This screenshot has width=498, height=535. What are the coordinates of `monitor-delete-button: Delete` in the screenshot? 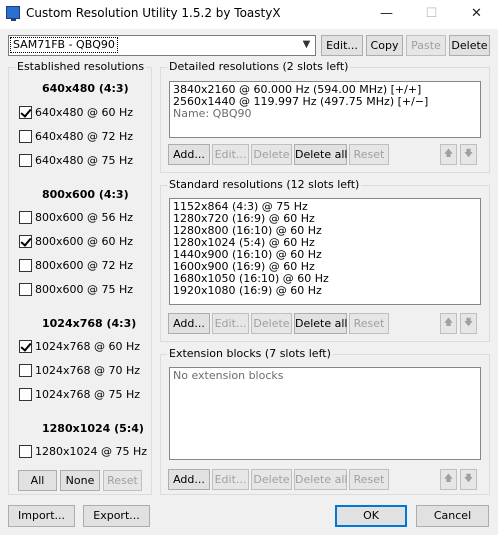 It's located at (469, 45).